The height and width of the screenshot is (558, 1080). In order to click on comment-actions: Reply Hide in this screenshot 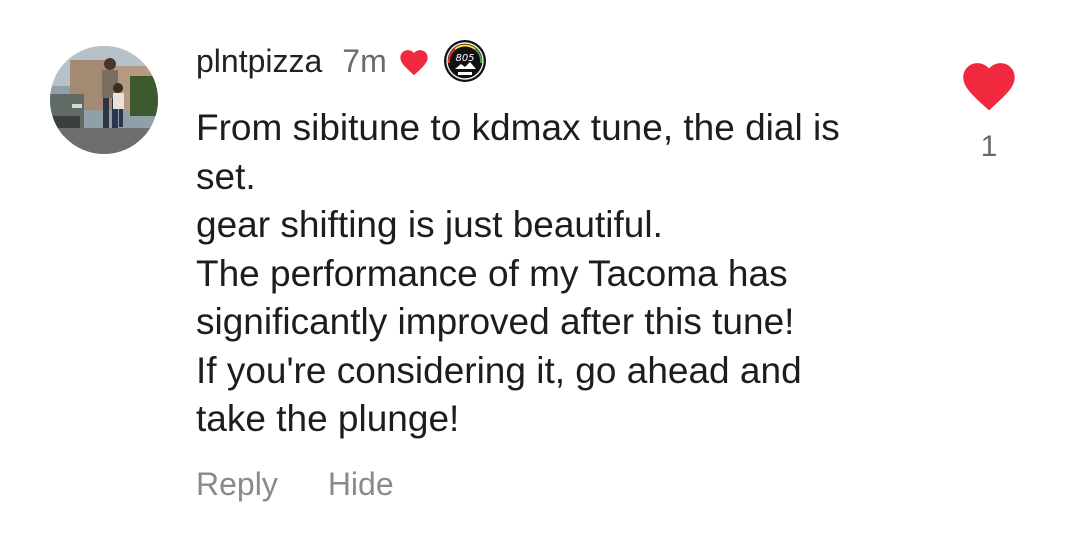, I will do `click(295, 484)`.